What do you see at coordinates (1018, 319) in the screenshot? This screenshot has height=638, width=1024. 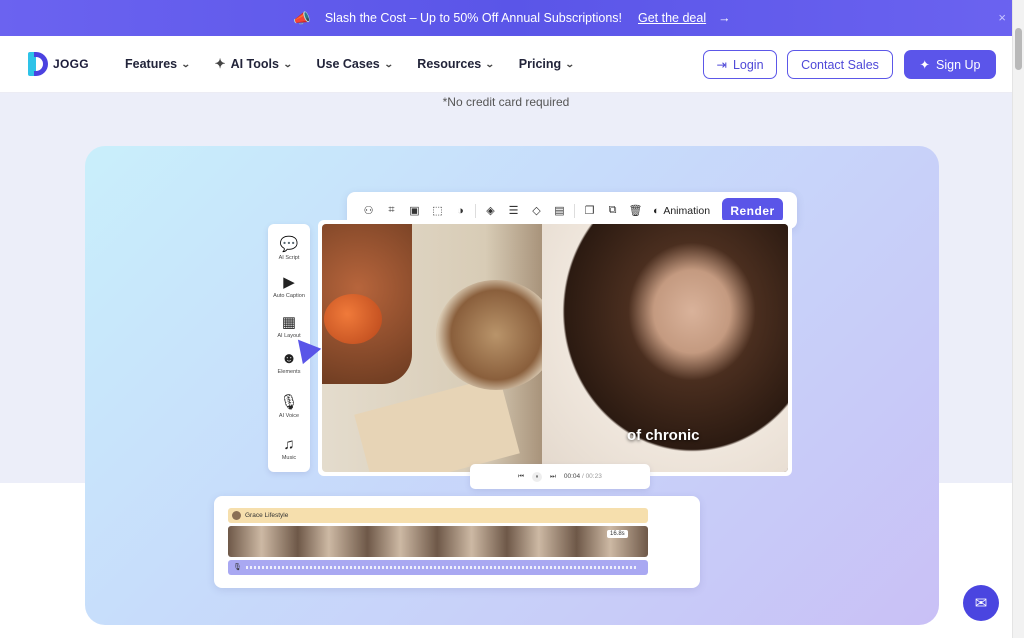 I see `page-scrollbar` at bounding box center [1018, 319].